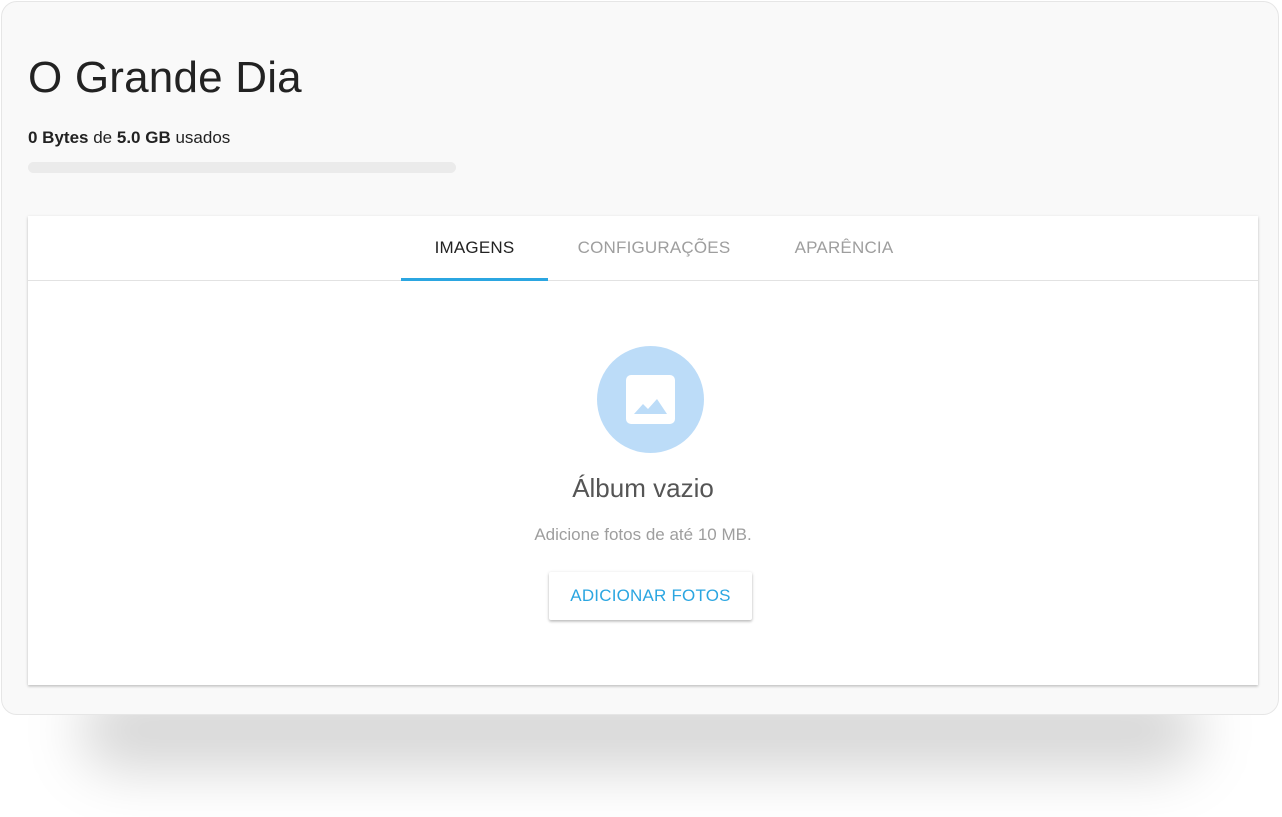  I want to click on tab-bar: IMAGENS CONFIGURAÇÕES APARÊNCIA, so click(643, 248).